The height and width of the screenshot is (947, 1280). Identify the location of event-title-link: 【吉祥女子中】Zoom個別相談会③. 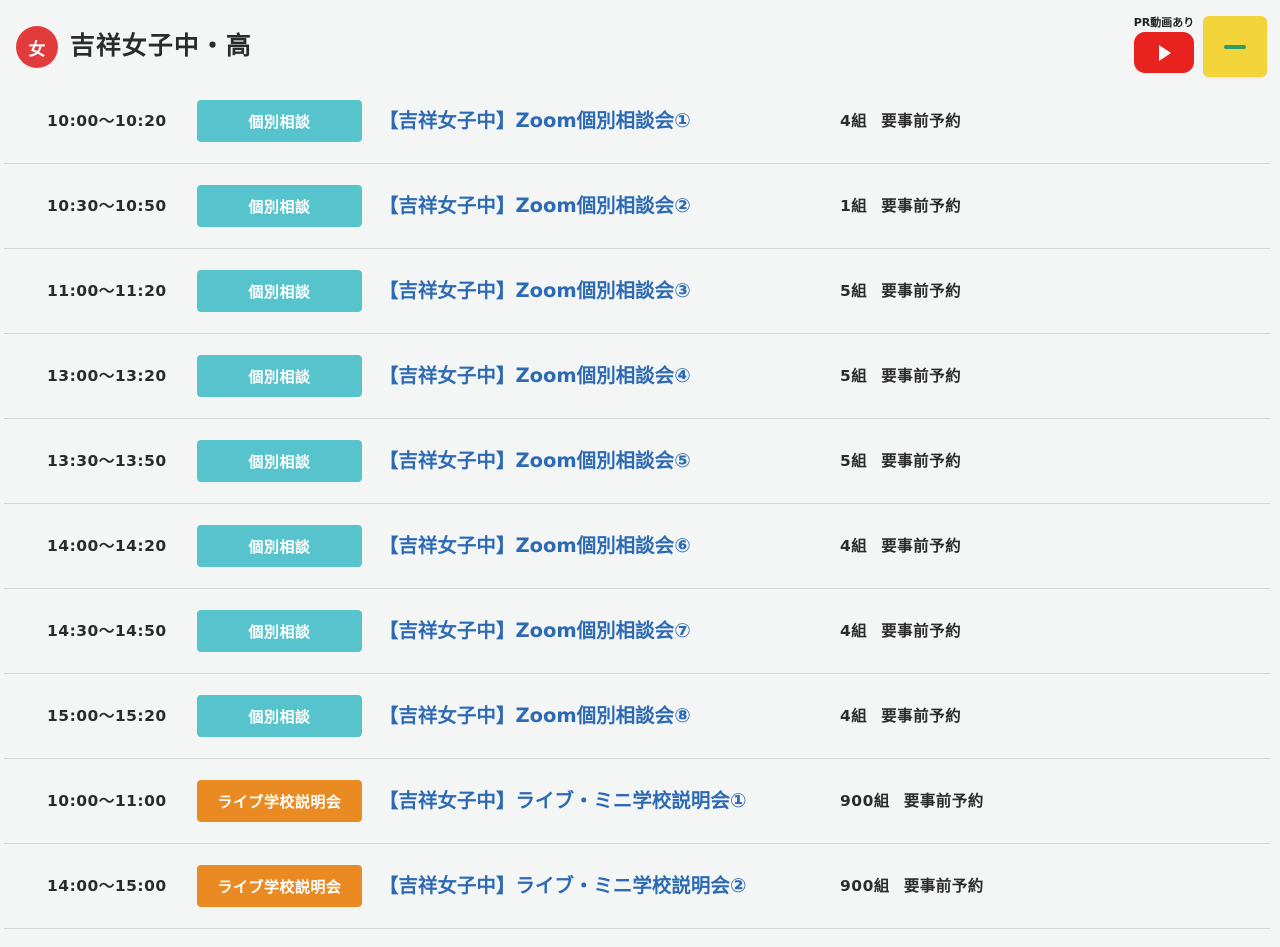
(535, 291).